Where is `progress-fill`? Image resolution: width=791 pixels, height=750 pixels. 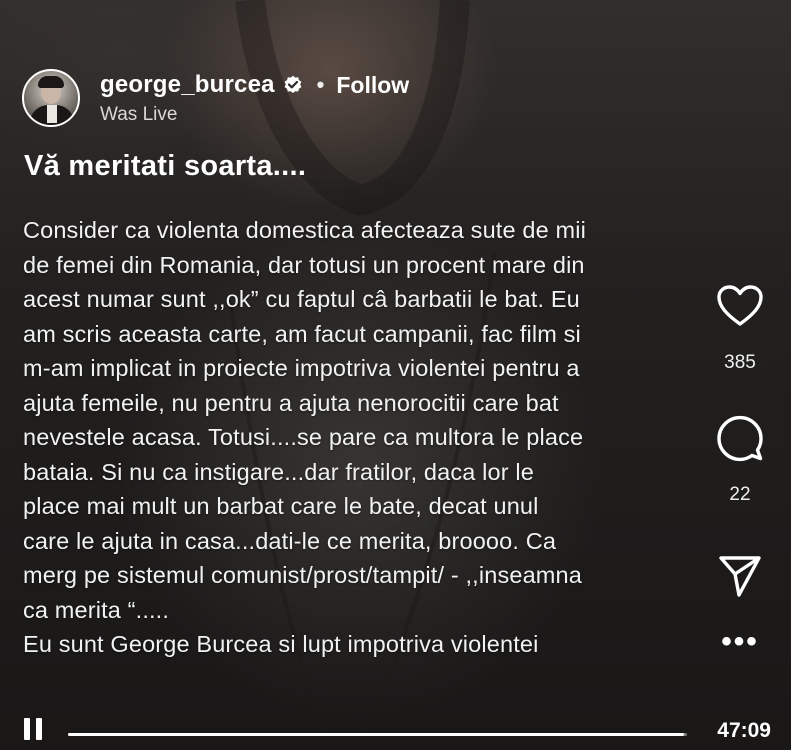 progress-fill is located at coordinates (376, 734).